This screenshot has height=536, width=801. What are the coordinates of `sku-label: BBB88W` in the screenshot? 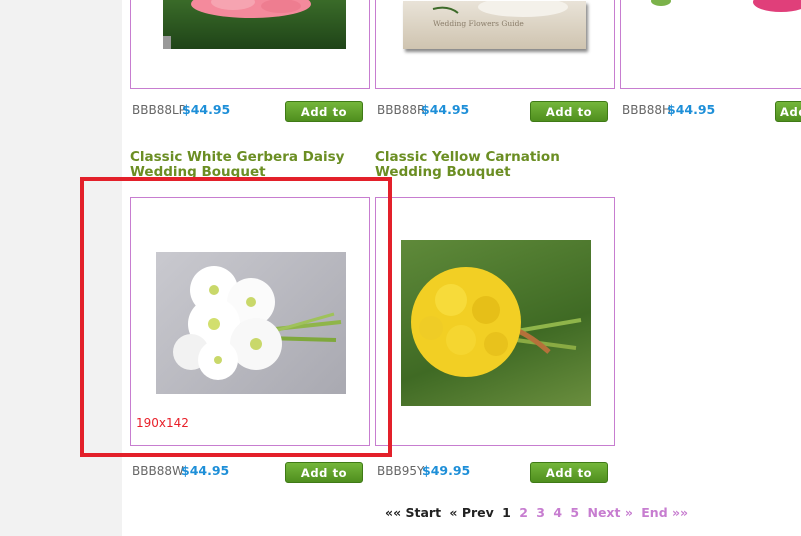 It's located at (158, 471).